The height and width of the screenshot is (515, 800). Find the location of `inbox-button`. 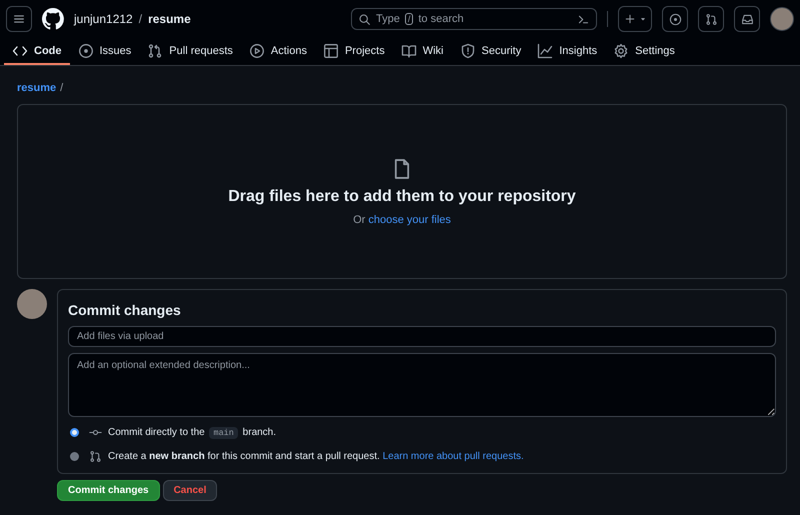

inbox-button is located at coordinates (747, 19).